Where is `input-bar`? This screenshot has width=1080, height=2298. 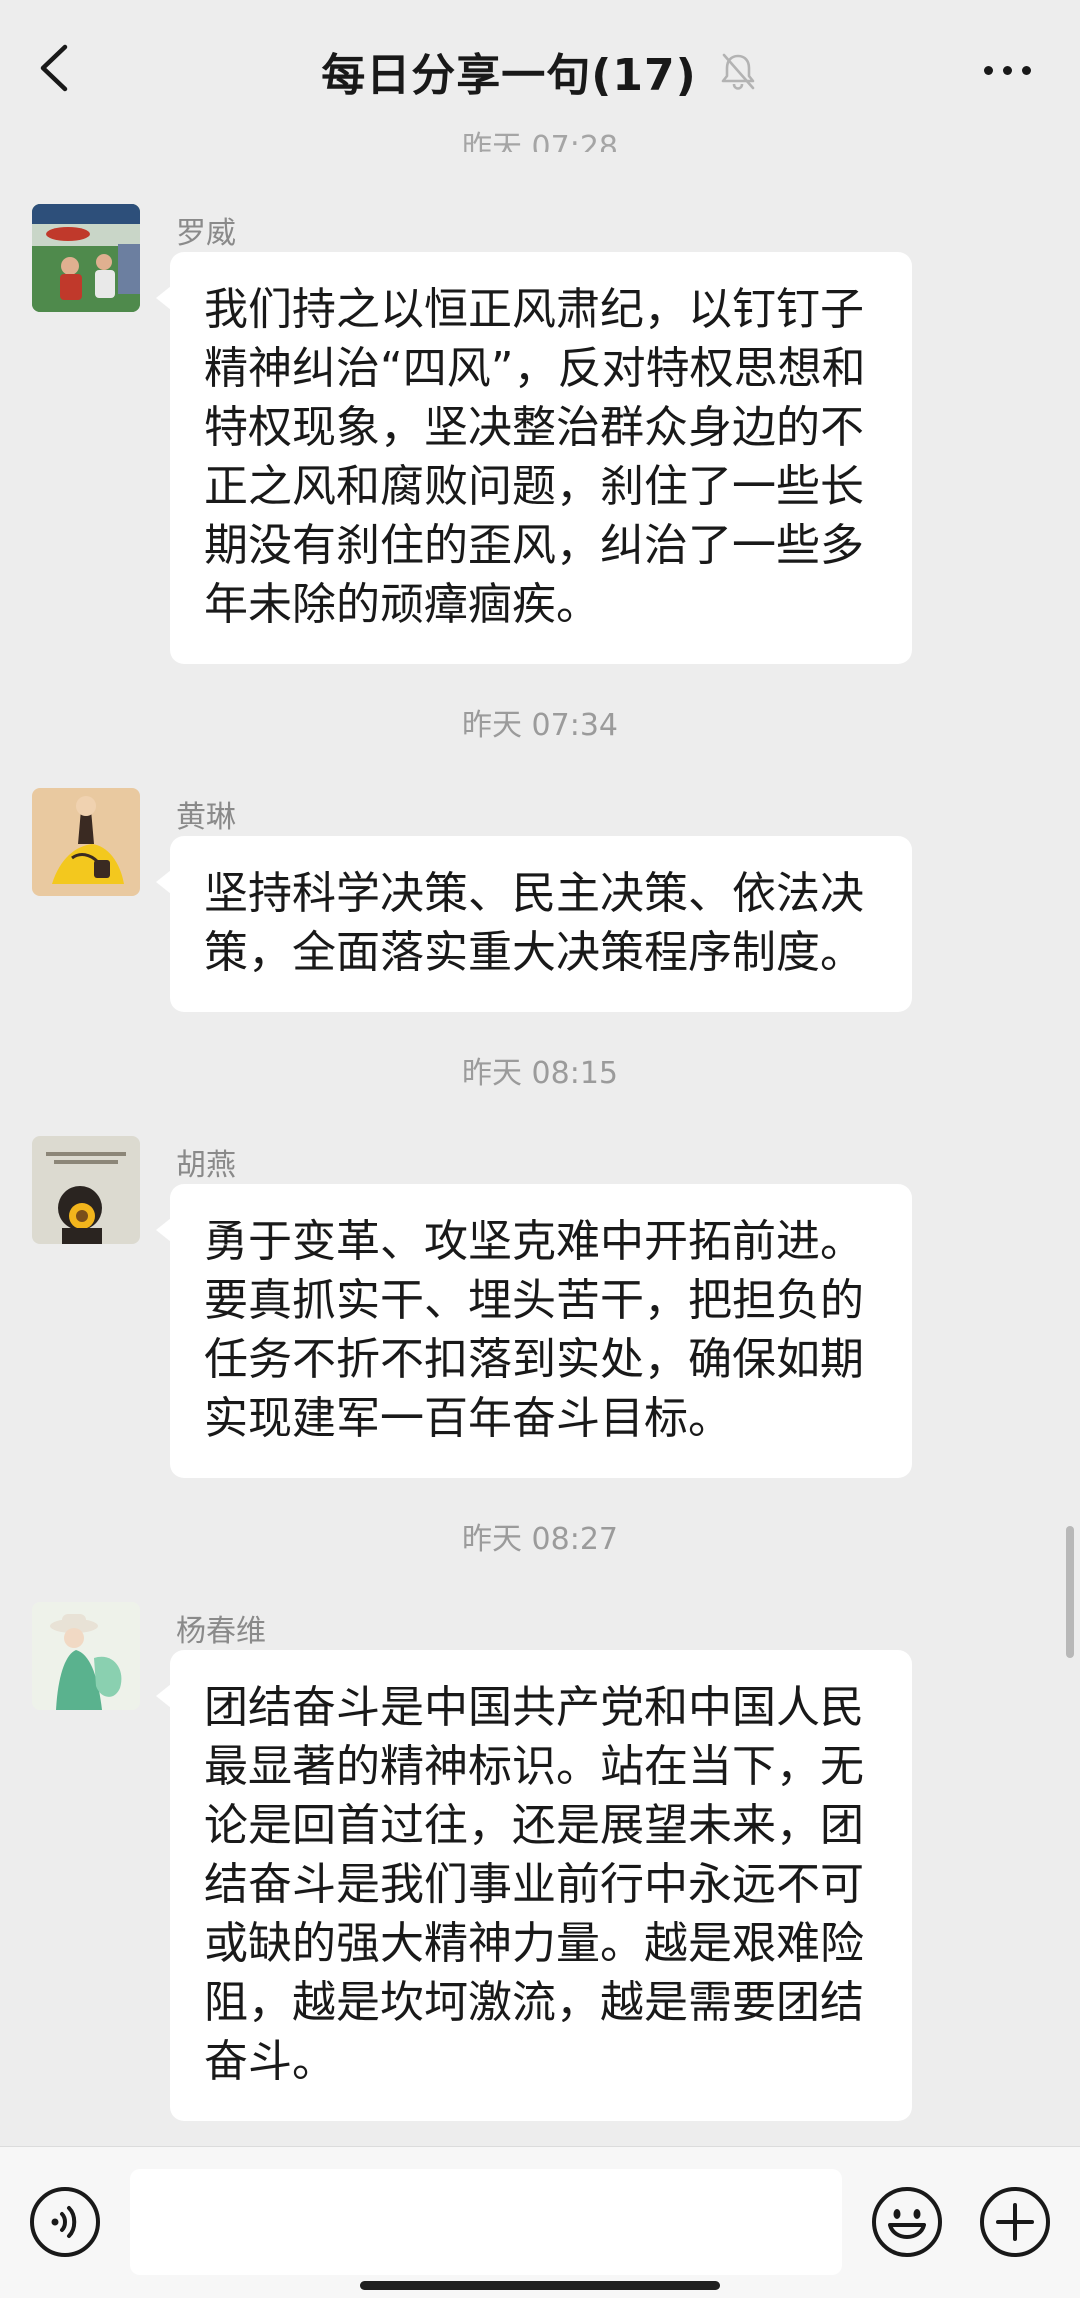
input-bar is located at coordinates (540, 2222).